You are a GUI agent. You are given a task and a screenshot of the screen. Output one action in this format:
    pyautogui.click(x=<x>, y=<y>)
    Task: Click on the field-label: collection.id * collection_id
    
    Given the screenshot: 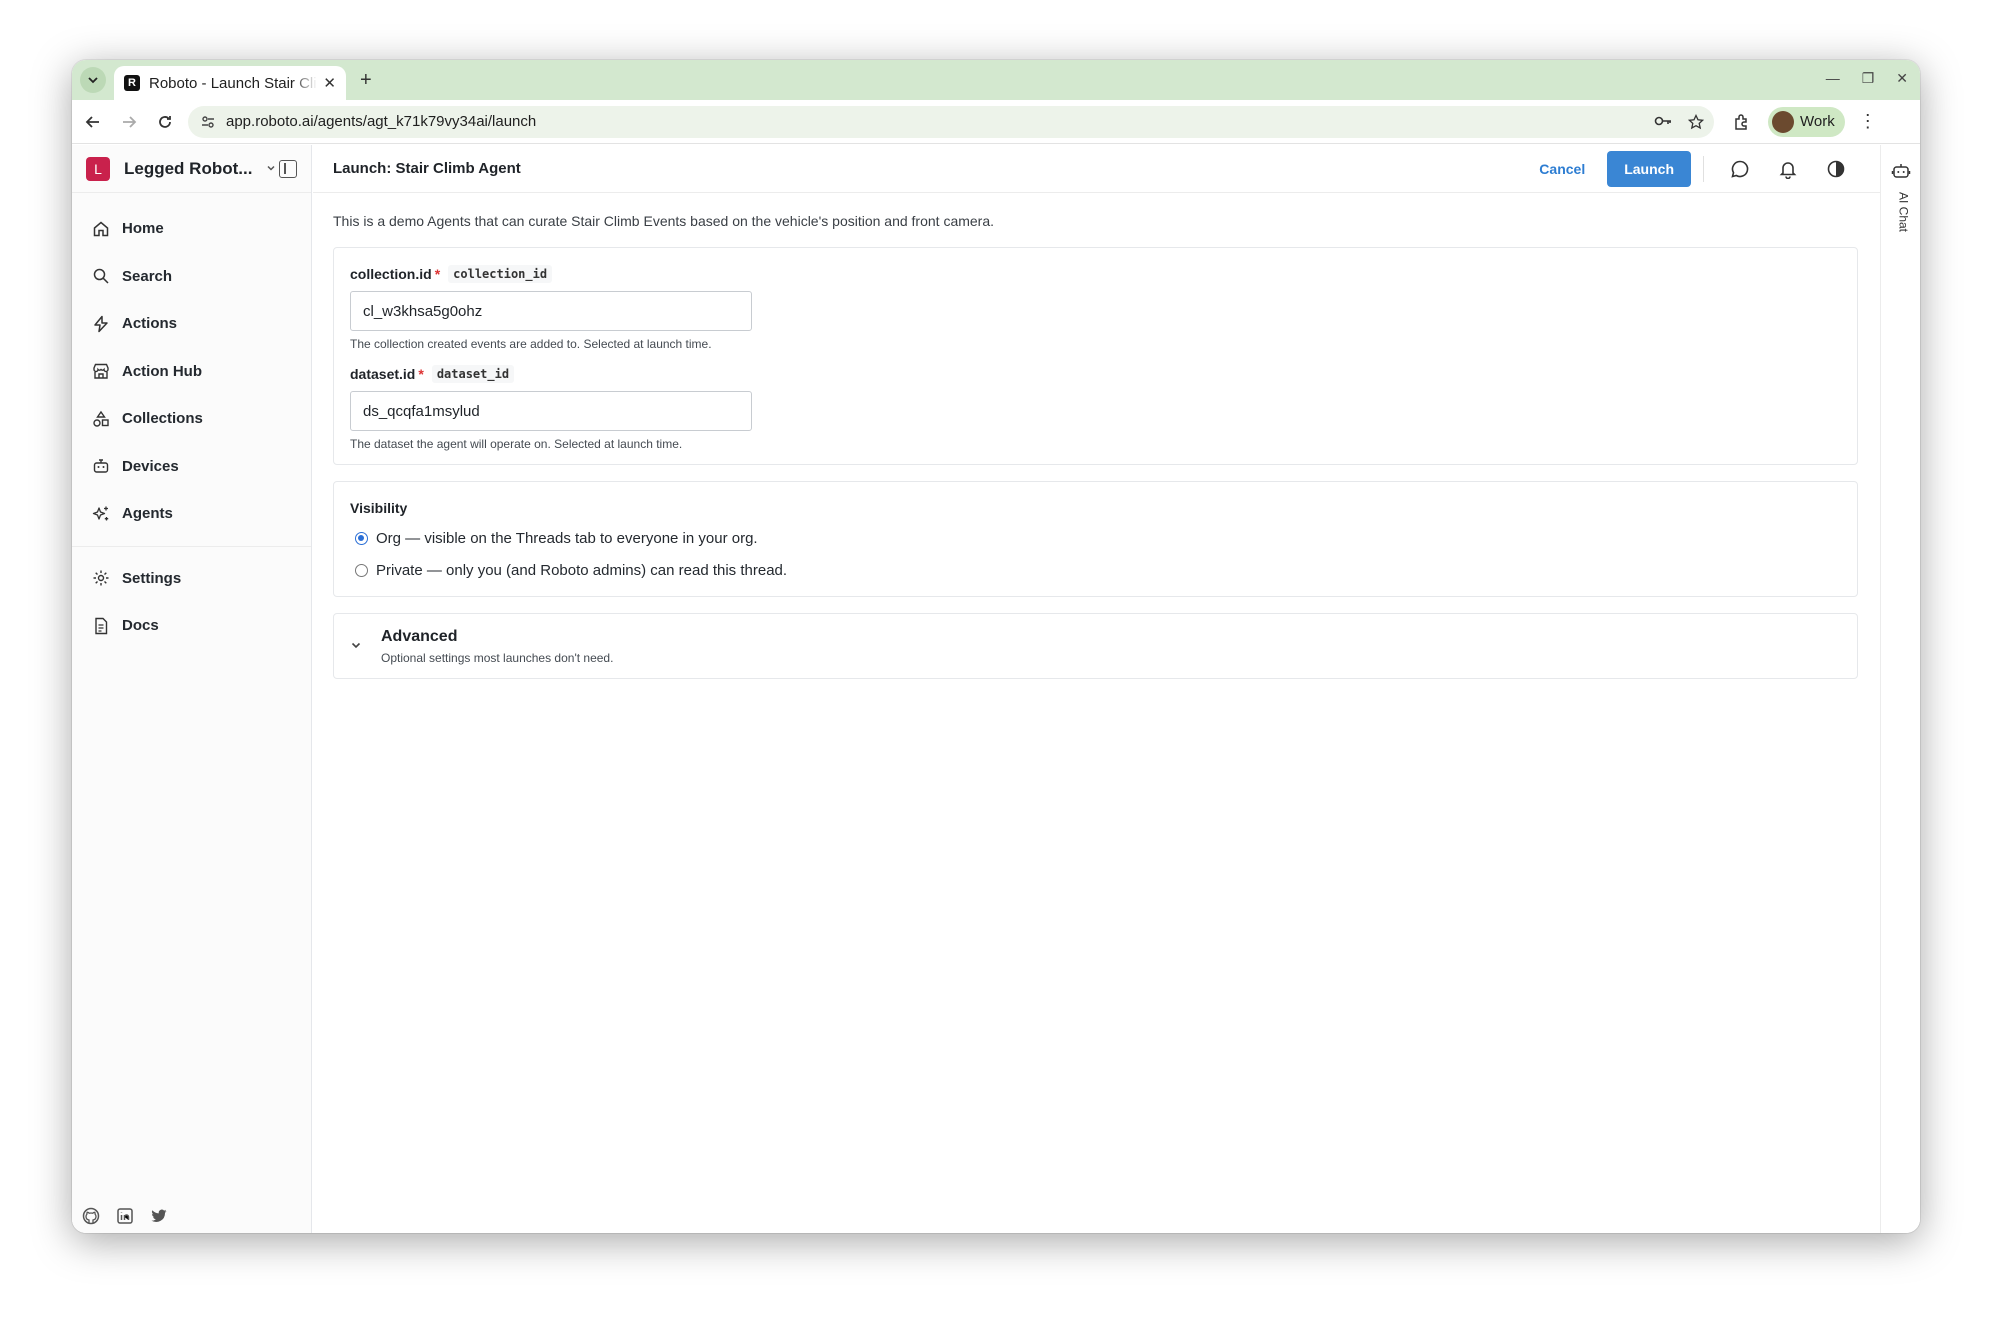 What is the action you would take?
    pyautogui.click(x=1095, y=274)
    